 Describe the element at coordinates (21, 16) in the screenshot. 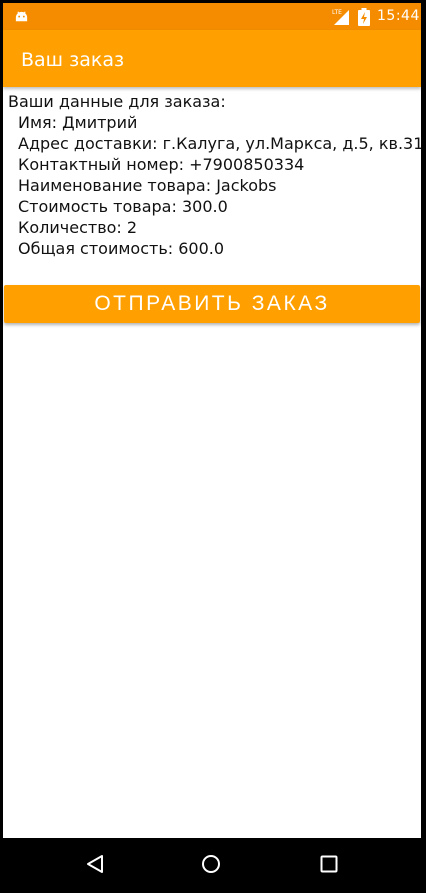

I see `android-icon` at that location.